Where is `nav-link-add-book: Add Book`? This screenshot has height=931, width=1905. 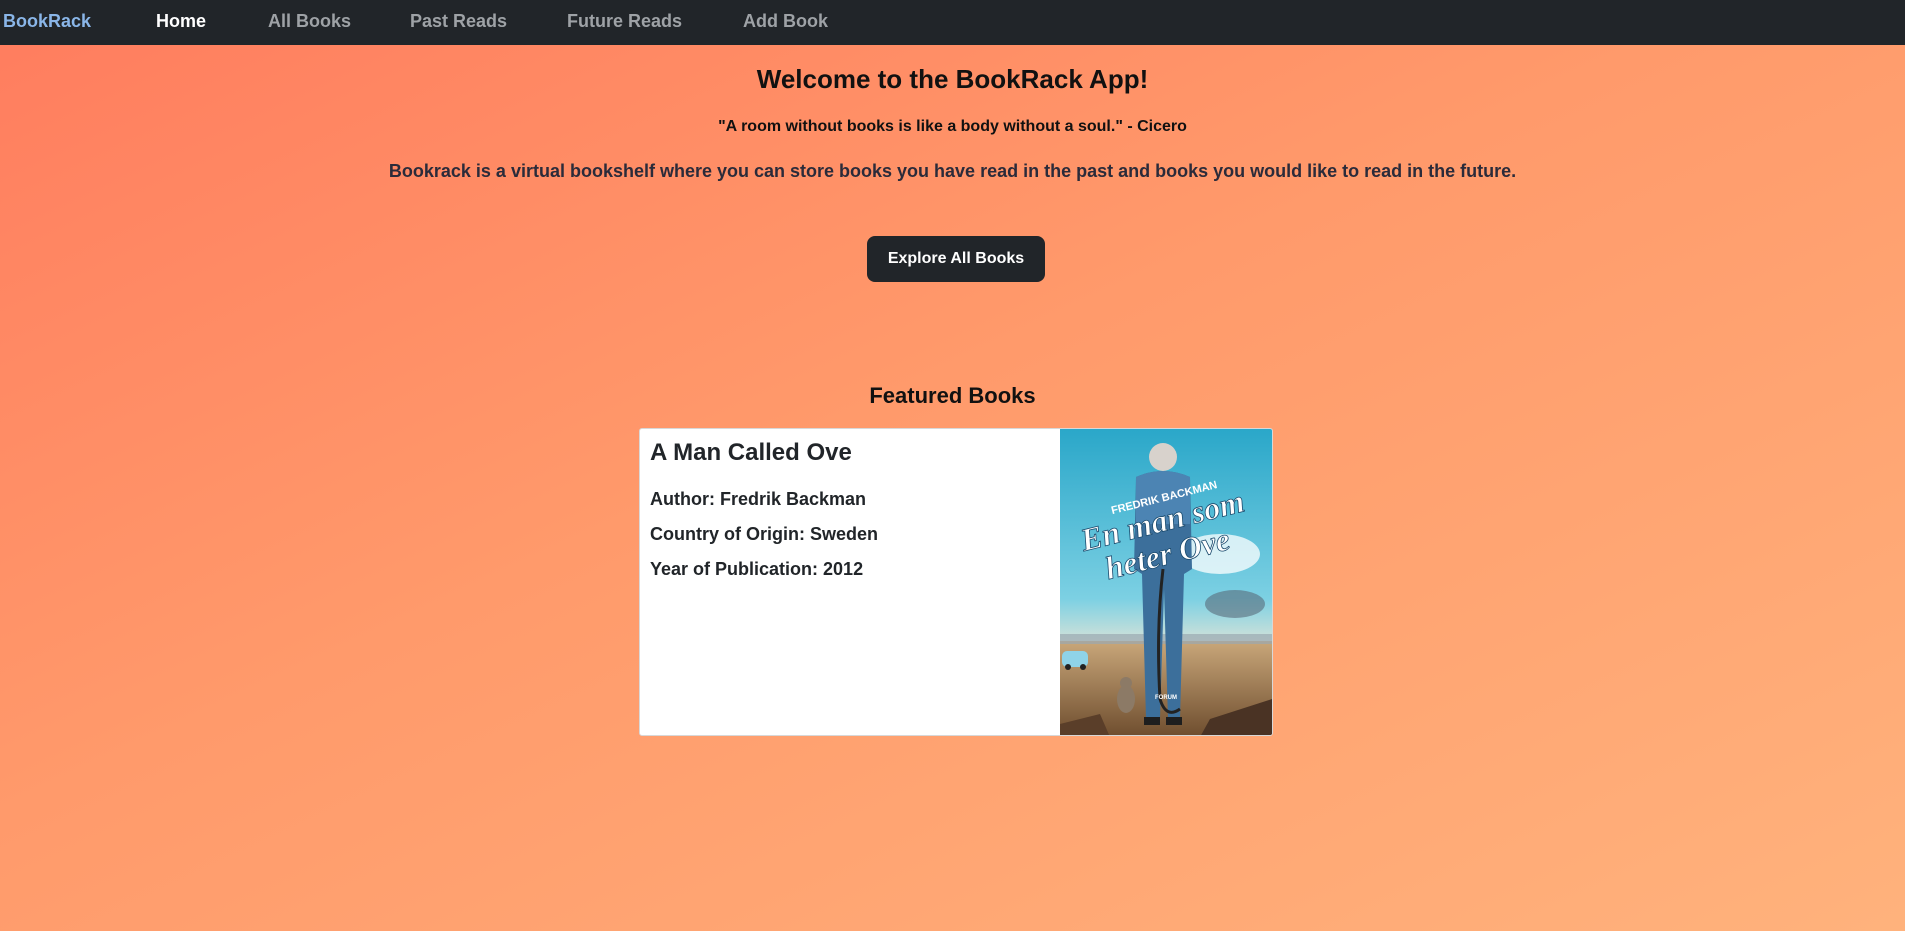 nav-link-add-book: Add Book is located at coordinates (785, 21).